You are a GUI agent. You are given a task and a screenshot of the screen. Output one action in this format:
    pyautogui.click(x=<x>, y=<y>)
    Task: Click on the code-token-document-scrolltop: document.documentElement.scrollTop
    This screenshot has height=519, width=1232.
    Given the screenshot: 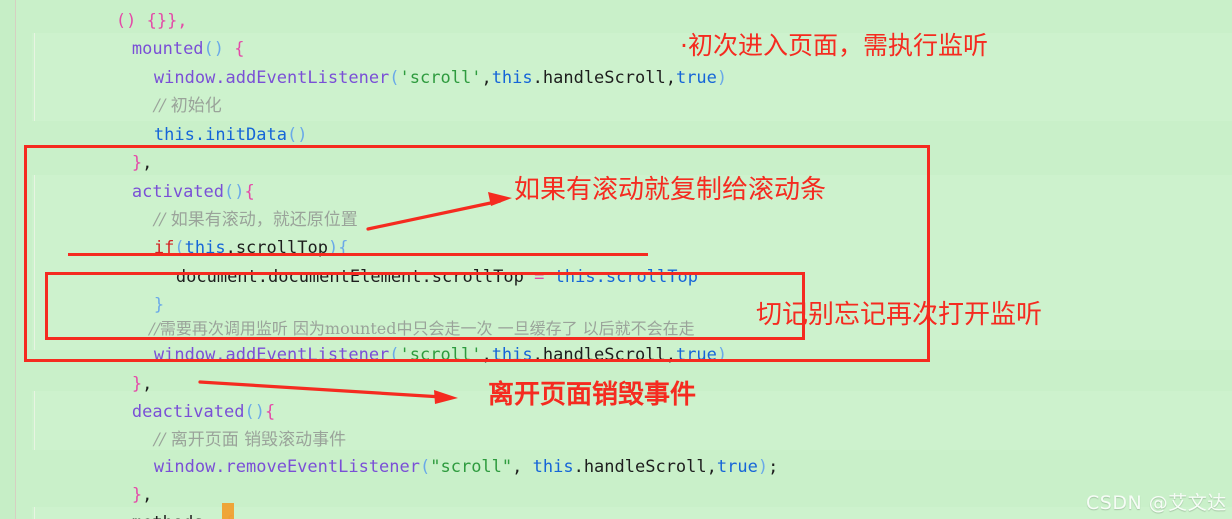 What is the action you would take?
    pyautogui.click(x=349, y=277)
    